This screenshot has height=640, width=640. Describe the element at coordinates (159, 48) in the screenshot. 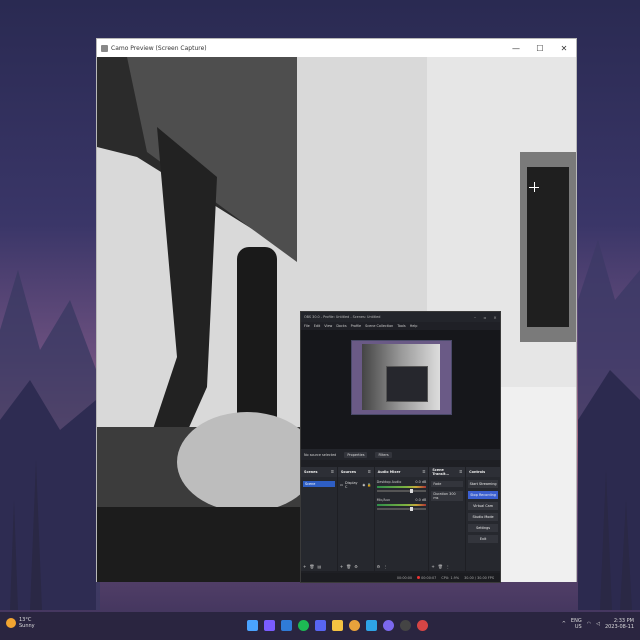

I see `camo-window-title: Camo Preview (Screen Capture)` at that location.